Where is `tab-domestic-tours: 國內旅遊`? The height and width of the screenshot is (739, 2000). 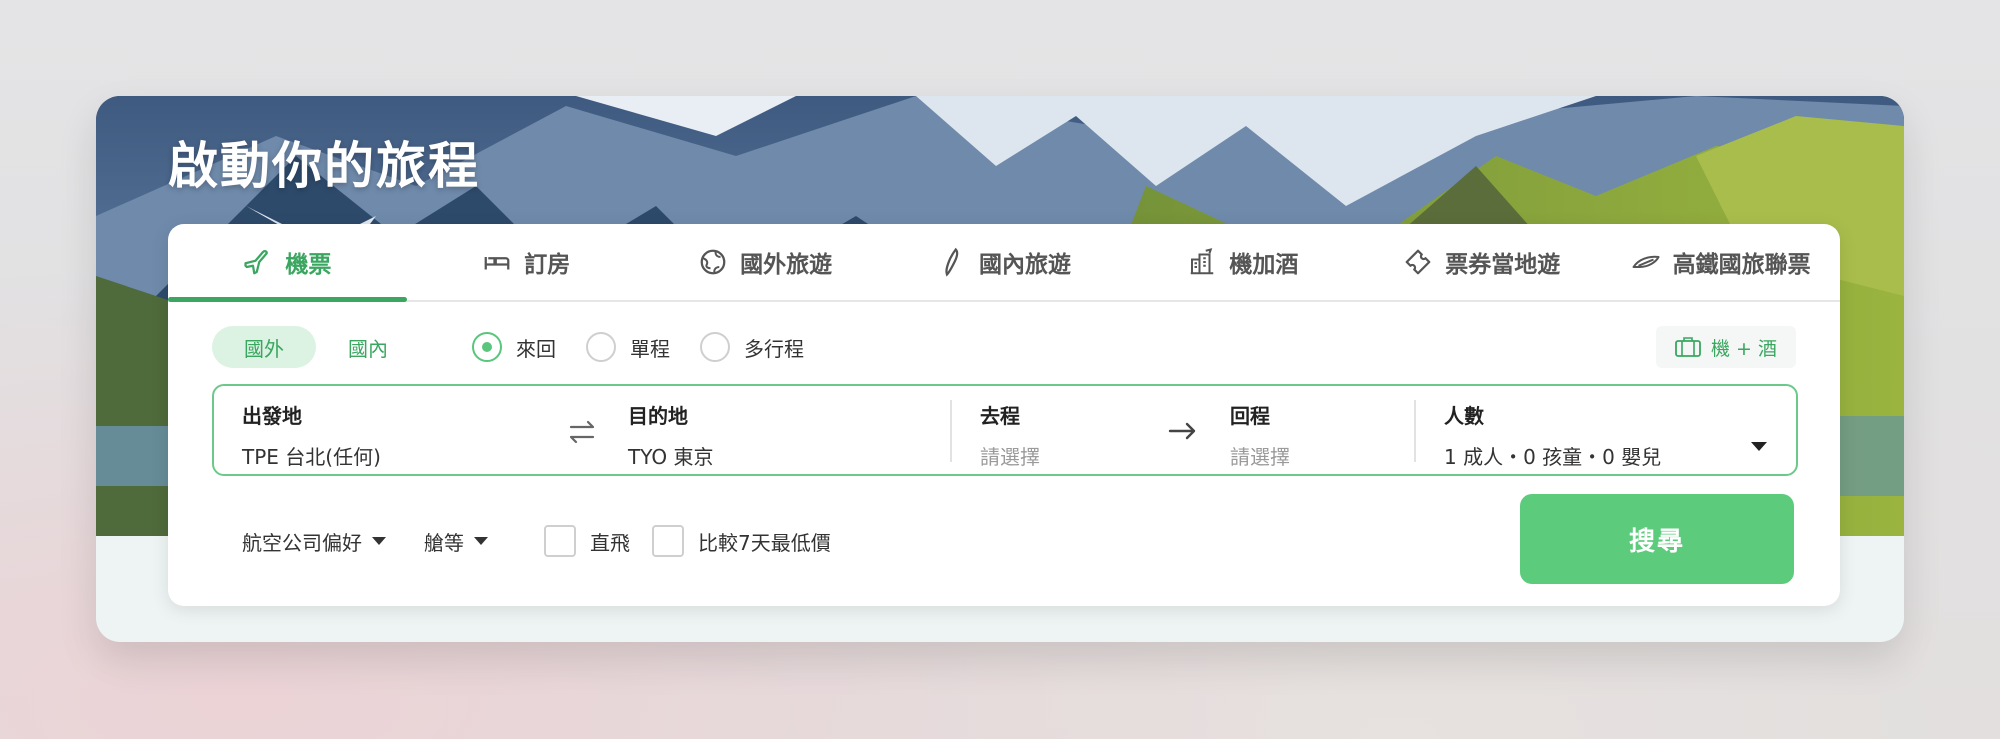
tab-domestic-tours: 國內旅遊 is located at coordinates (1004, 262).